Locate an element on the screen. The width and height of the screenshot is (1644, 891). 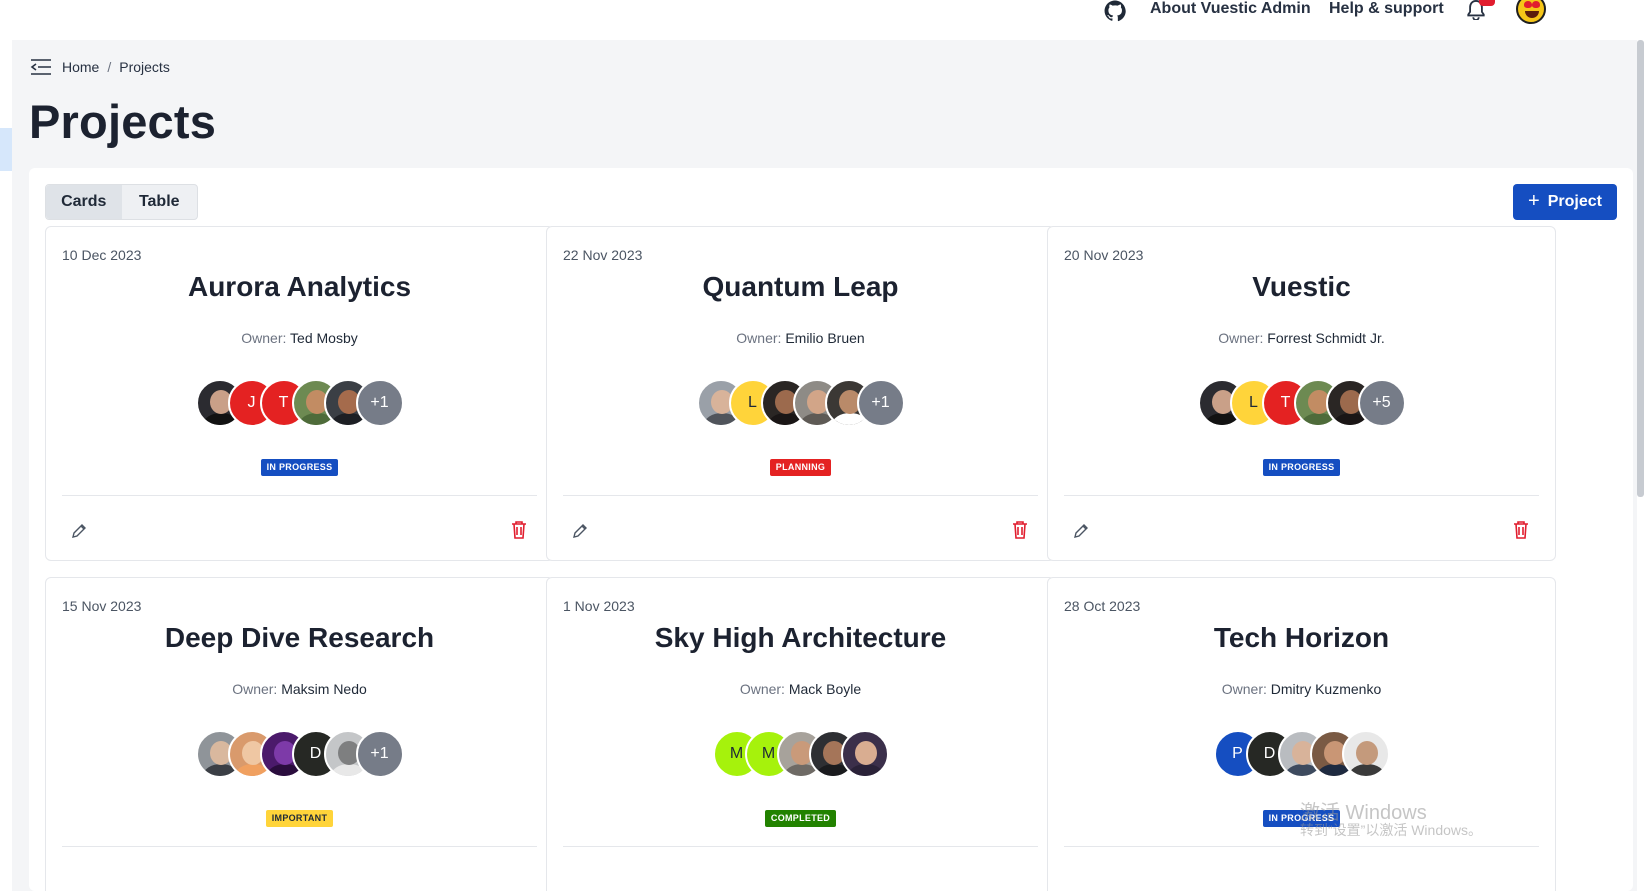
github-icon is located at coordinates (1115, 11).